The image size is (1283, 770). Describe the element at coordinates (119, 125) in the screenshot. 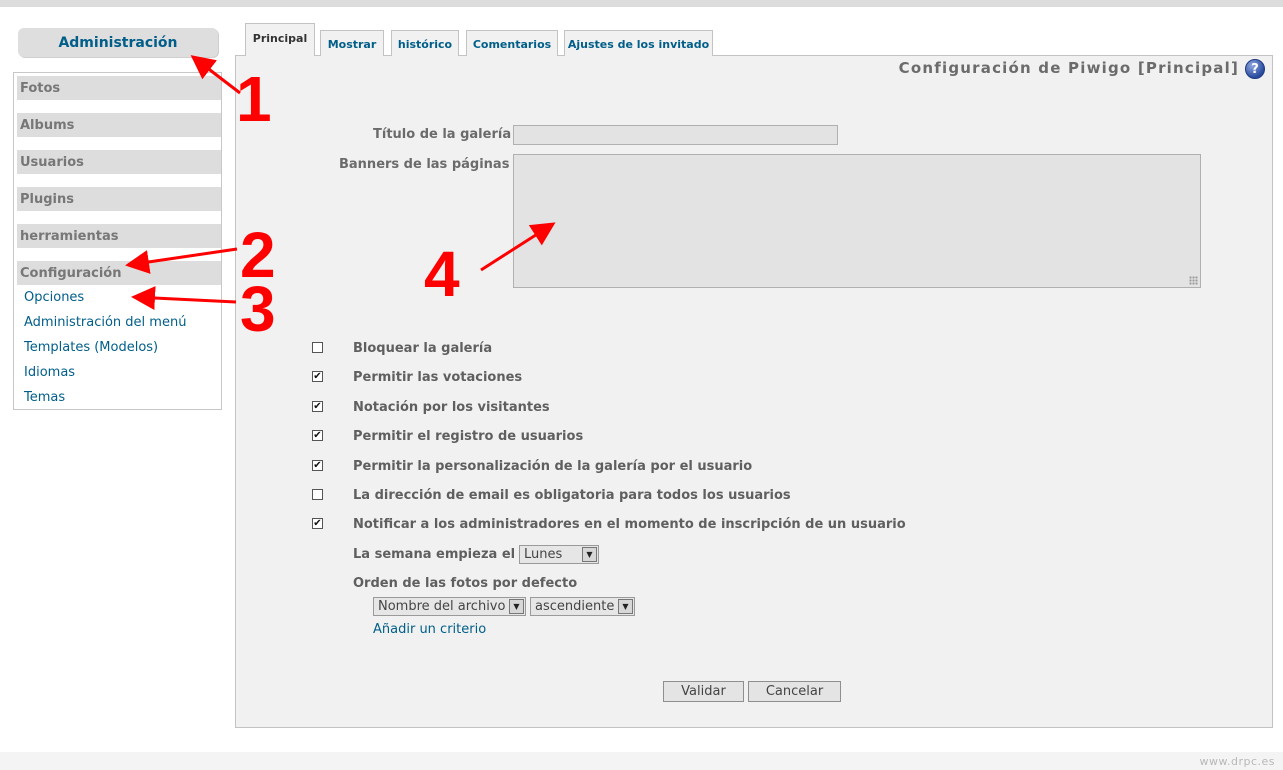

I see `menu-section-albums: Albums` at that location.